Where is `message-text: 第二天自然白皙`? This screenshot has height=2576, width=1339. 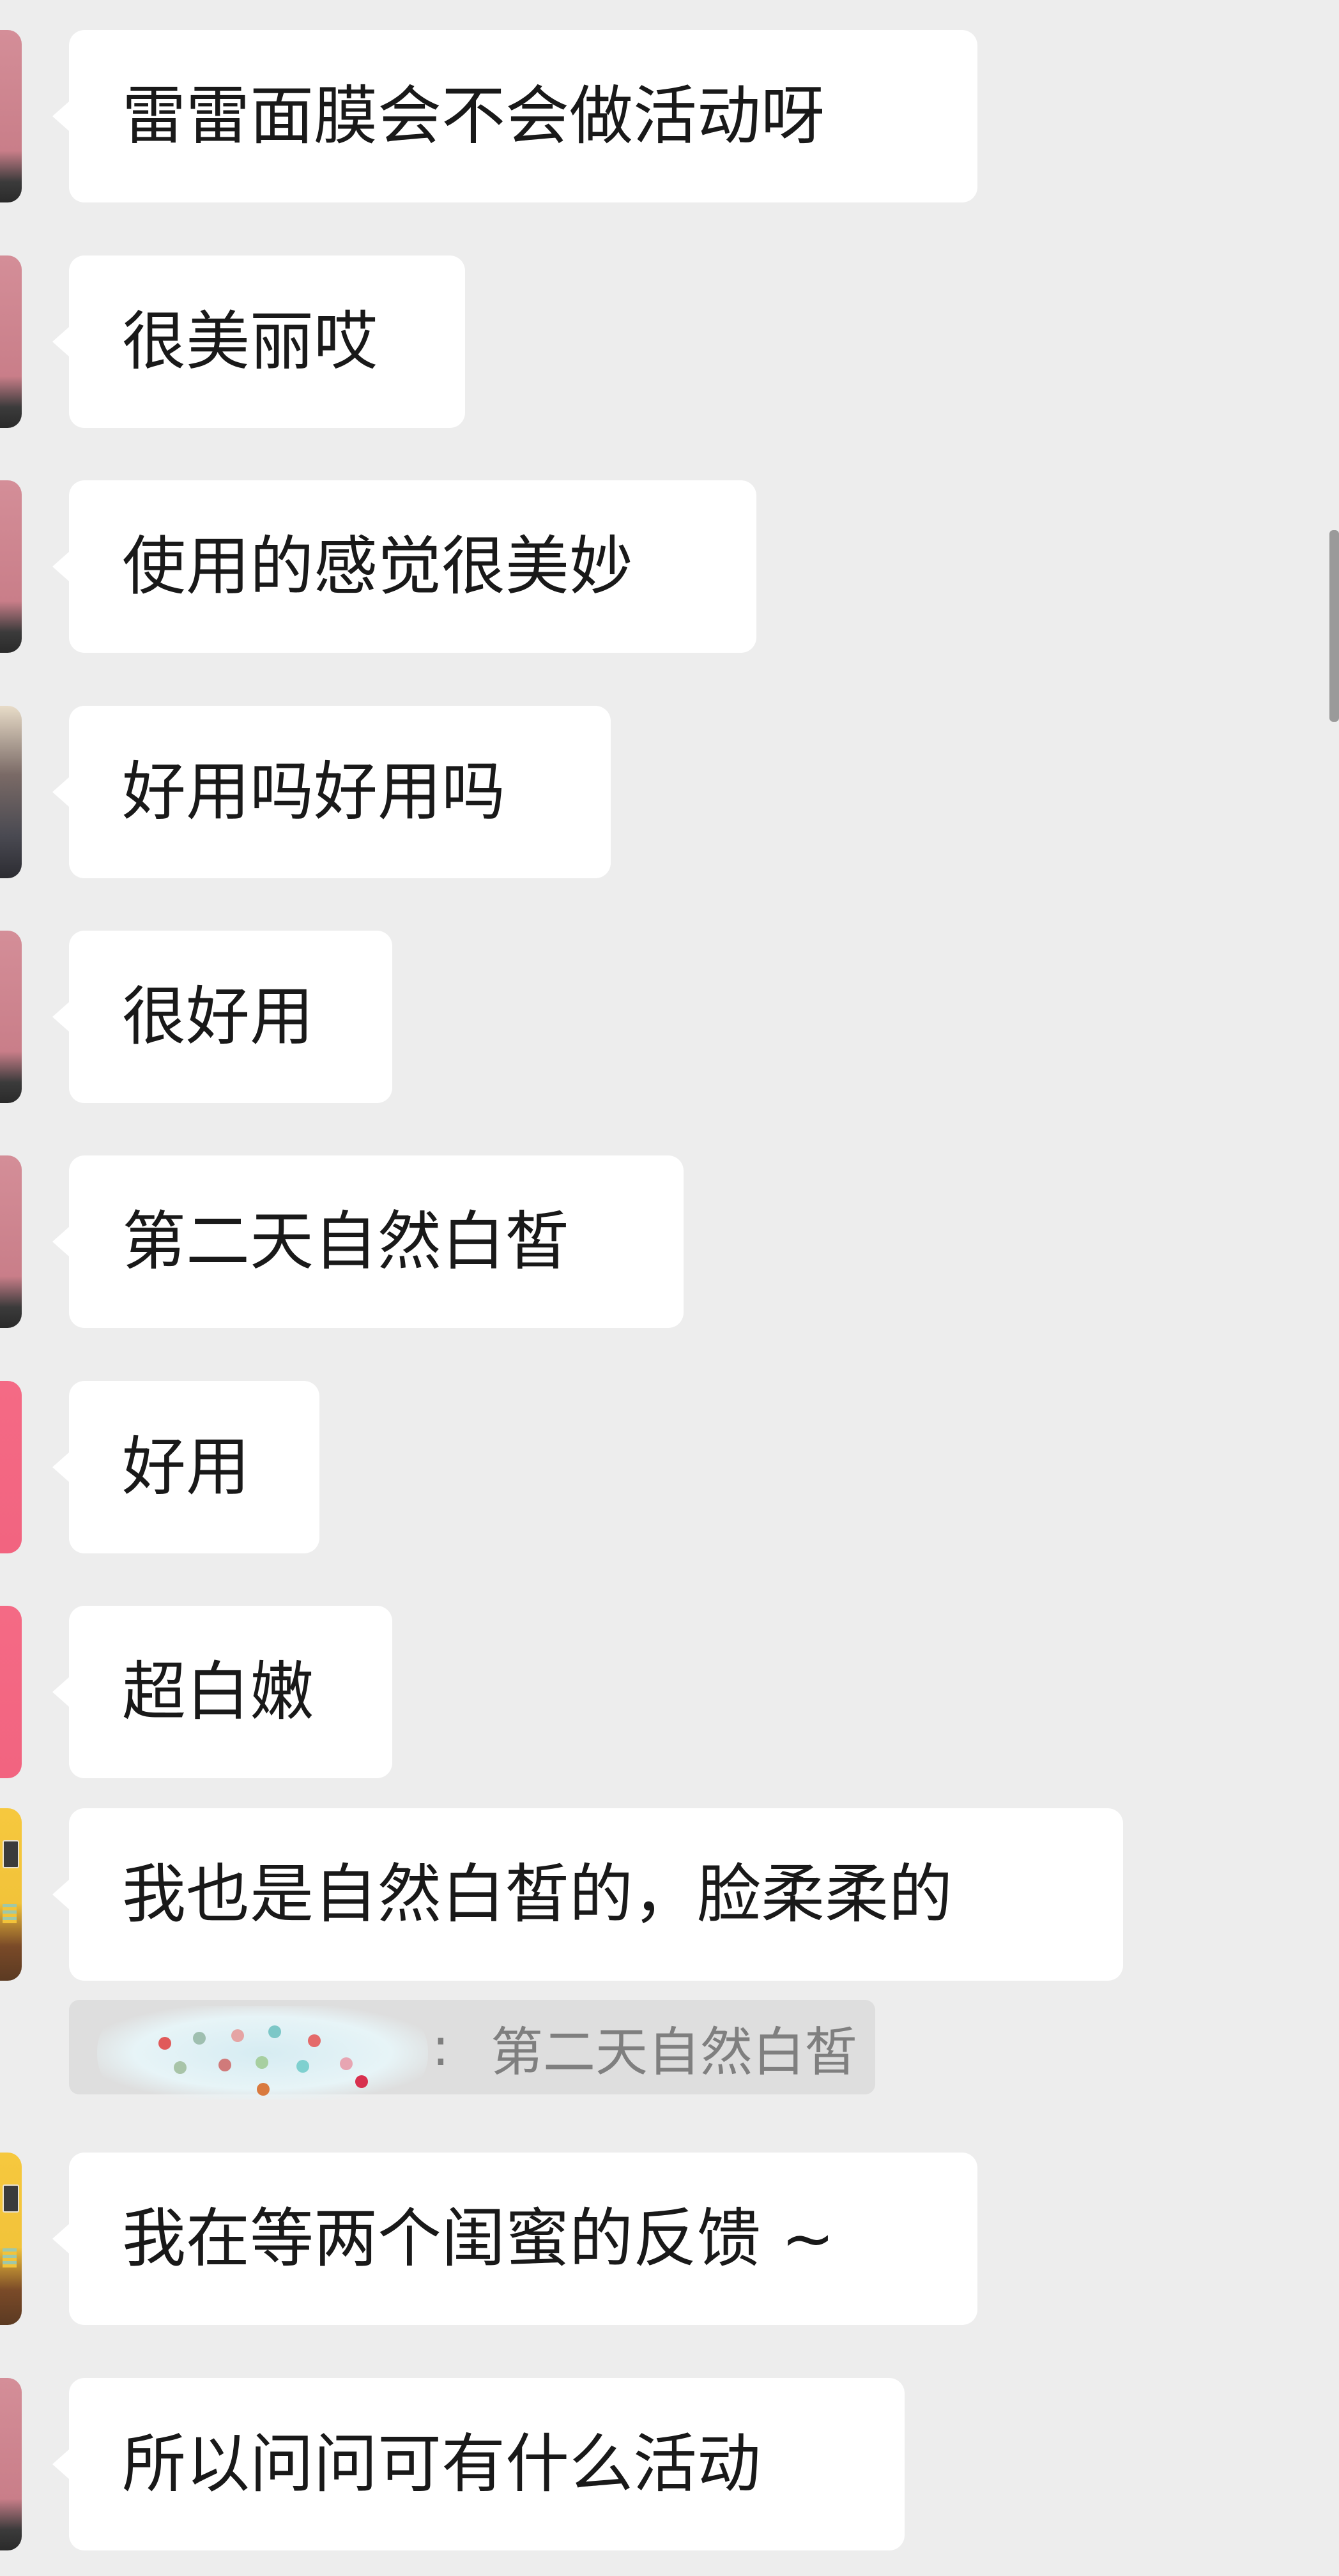
message-text: 第二天自然白皙 is located at coordinates (345, 1241).